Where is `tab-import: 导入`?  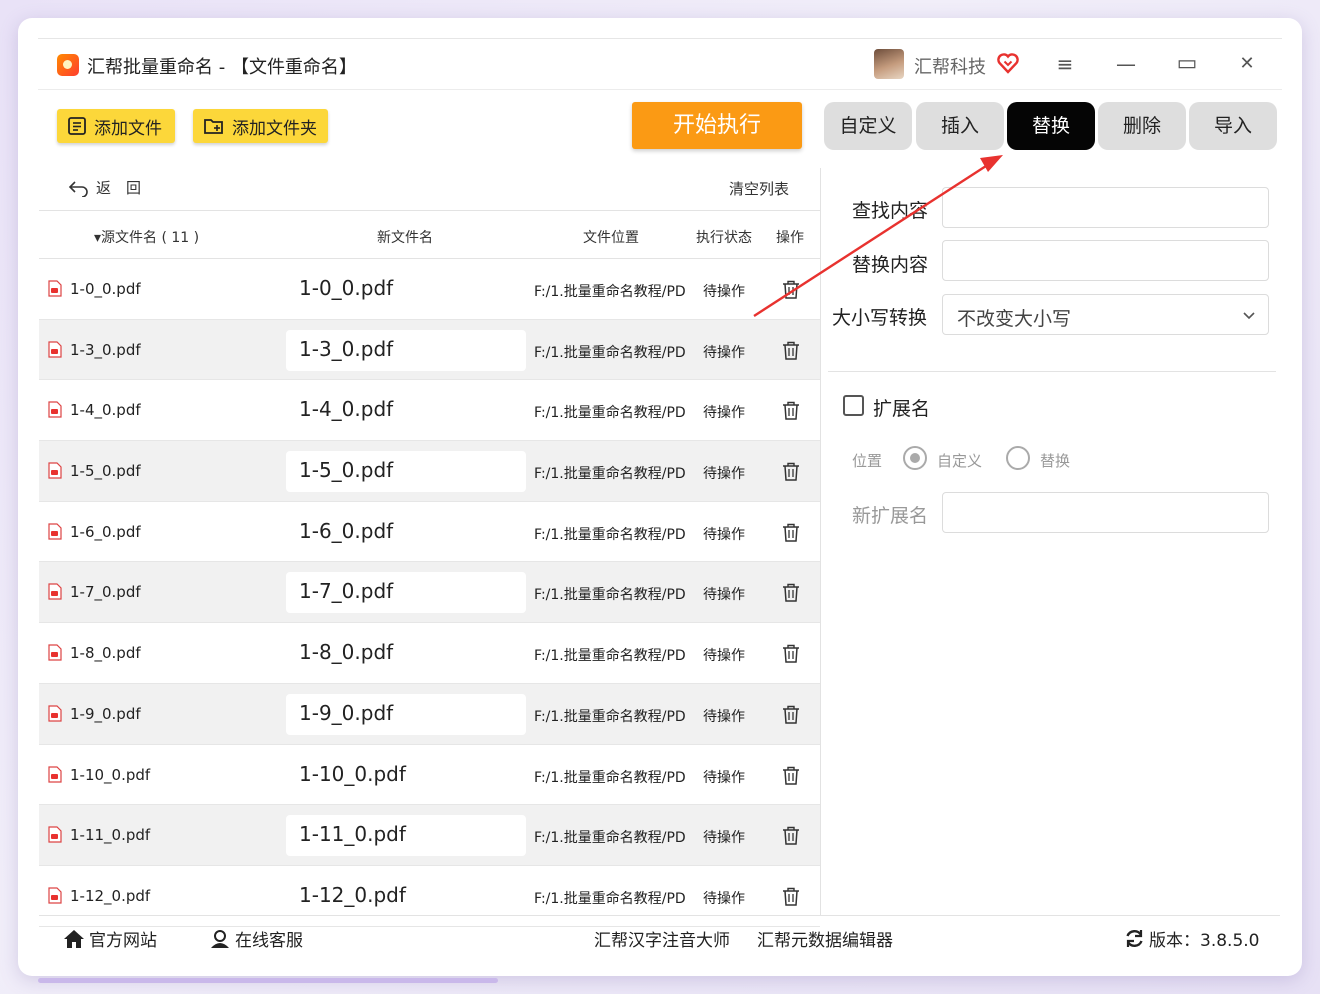
tab-import: 导入 is located at coordinates (1233, 126).